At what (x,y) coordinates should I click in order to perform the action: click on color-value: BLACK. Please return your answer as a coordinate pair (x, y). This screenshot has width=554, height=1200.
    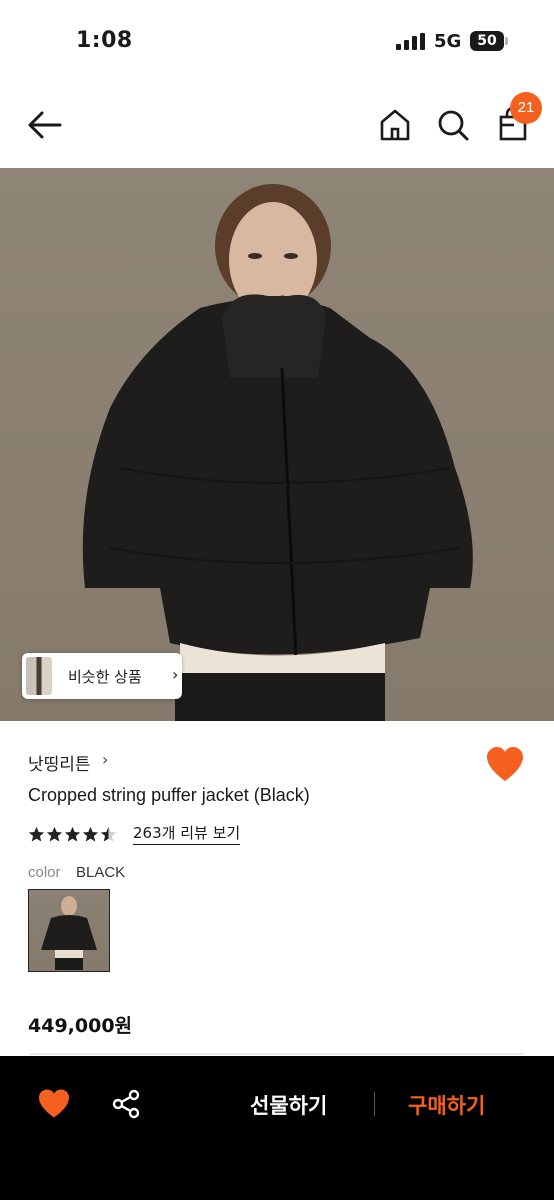
    Looking at the image, I should click on (101, 872).